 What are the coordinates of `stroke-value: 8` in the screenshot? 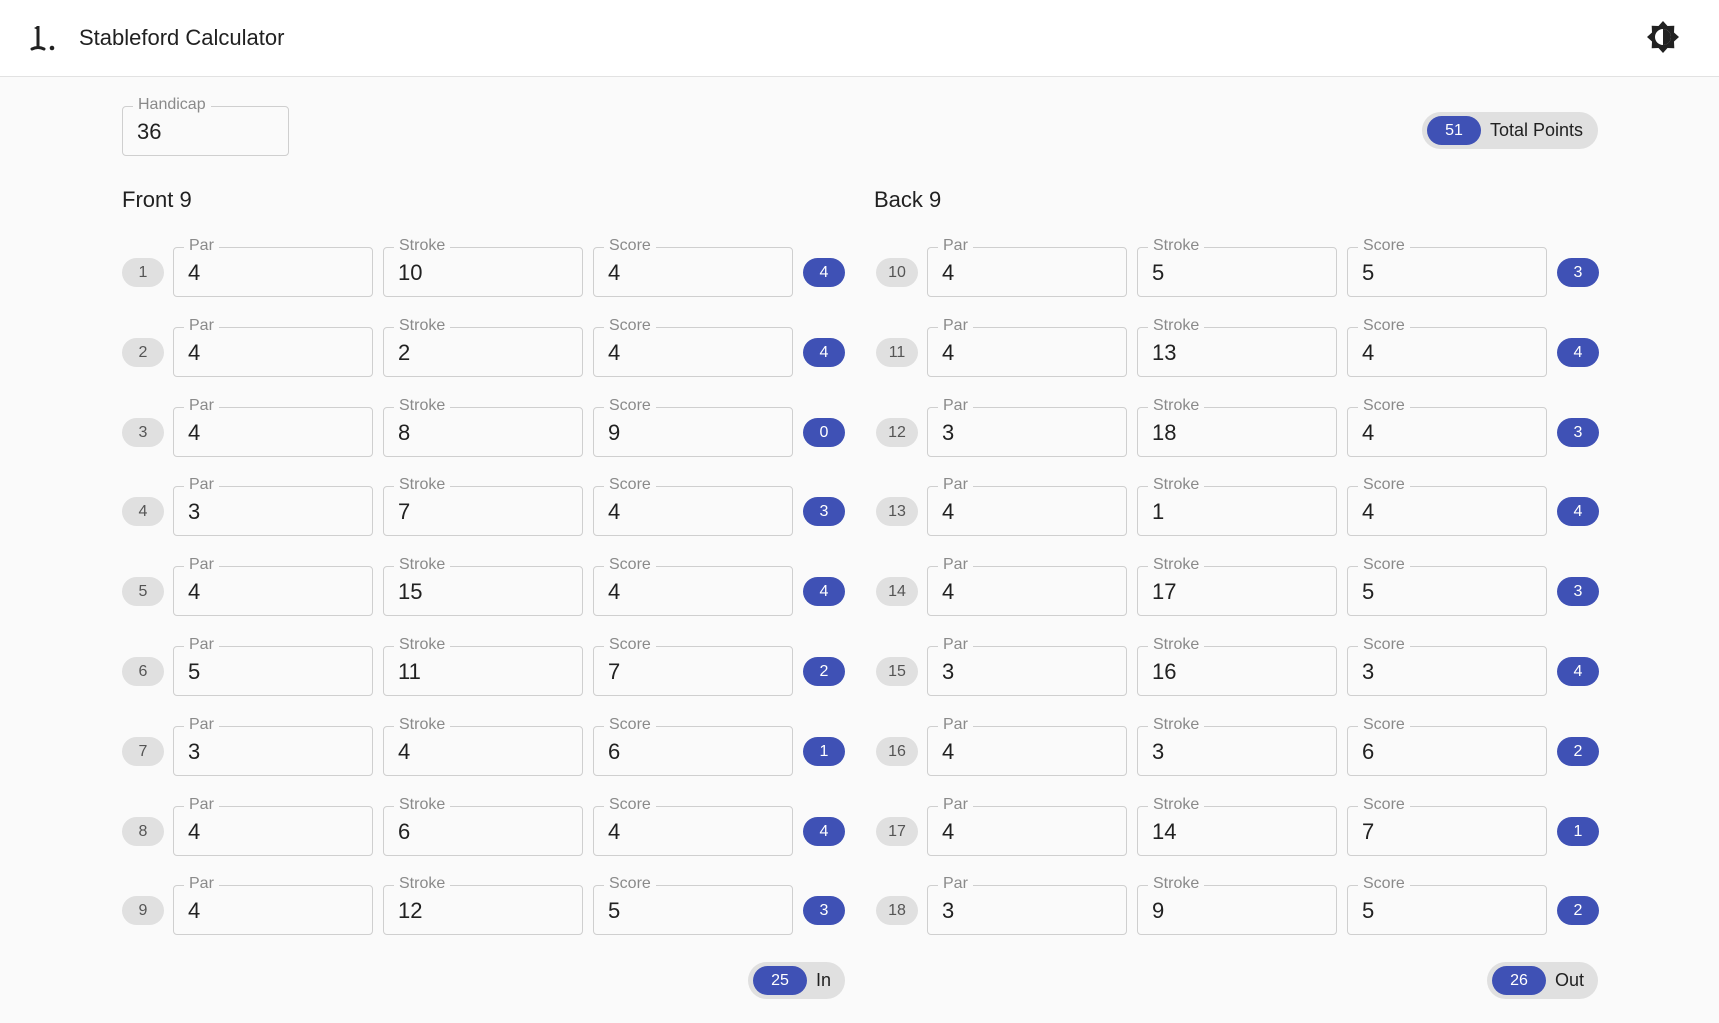 It's located at (404, 433).